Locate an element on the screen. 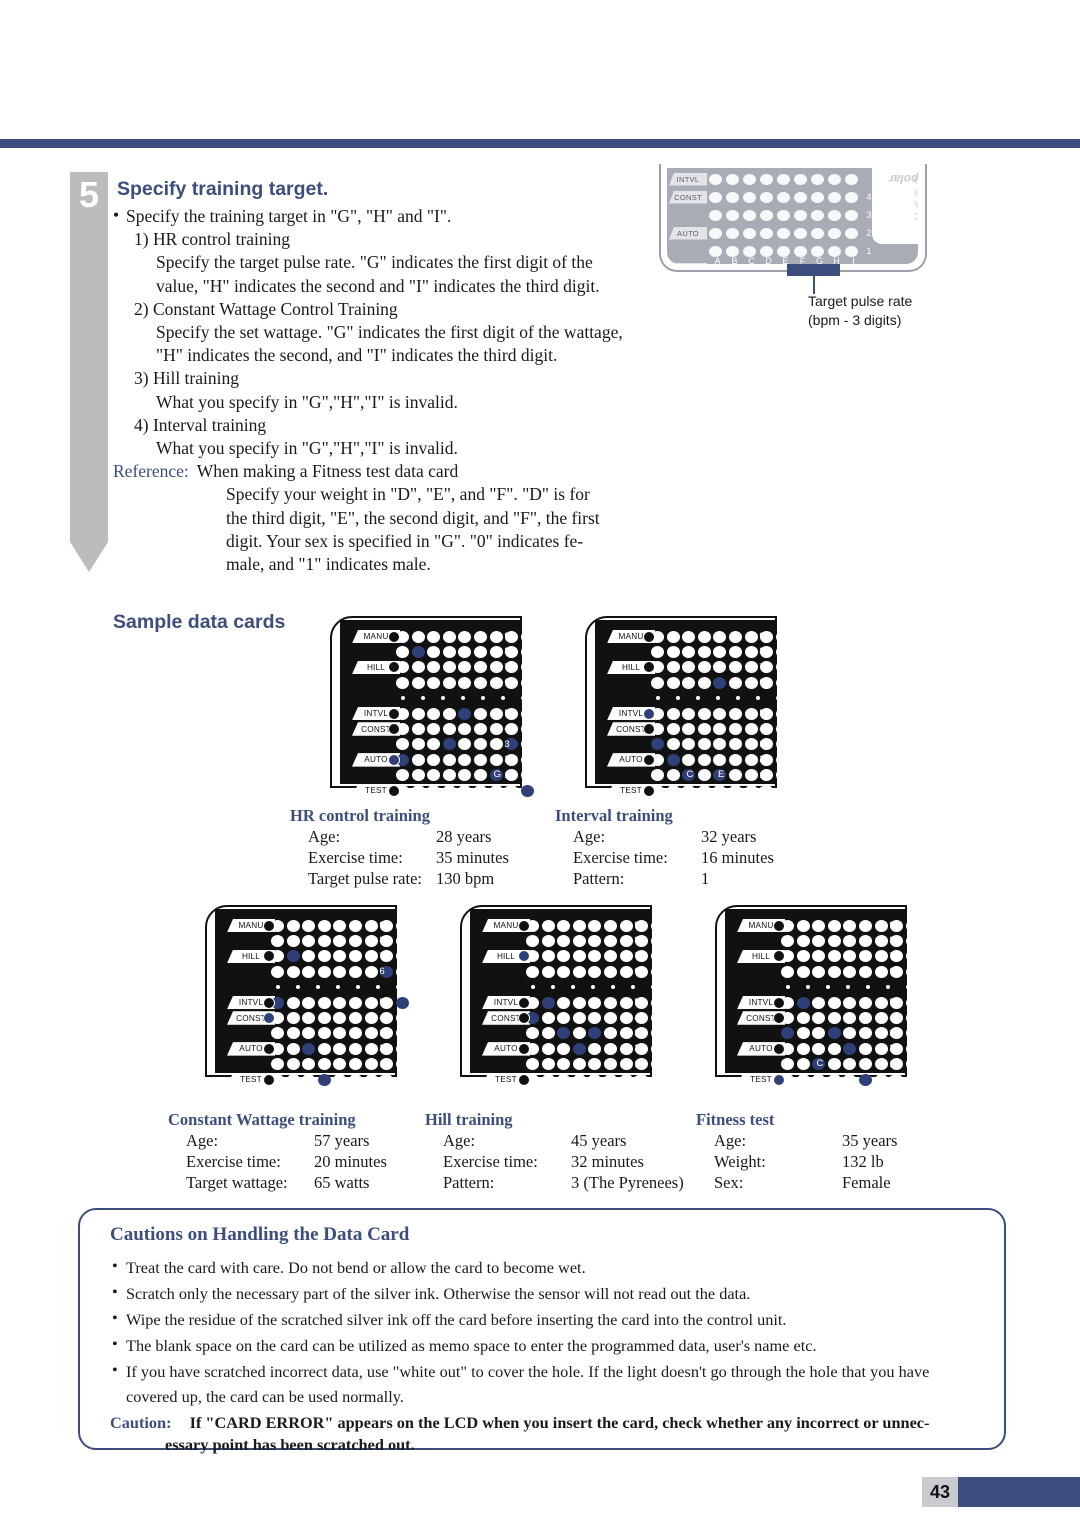 The image size is (1080, 1528). caption-line-2: (bpm - 3 digits) is located at coordinates (855, 320).